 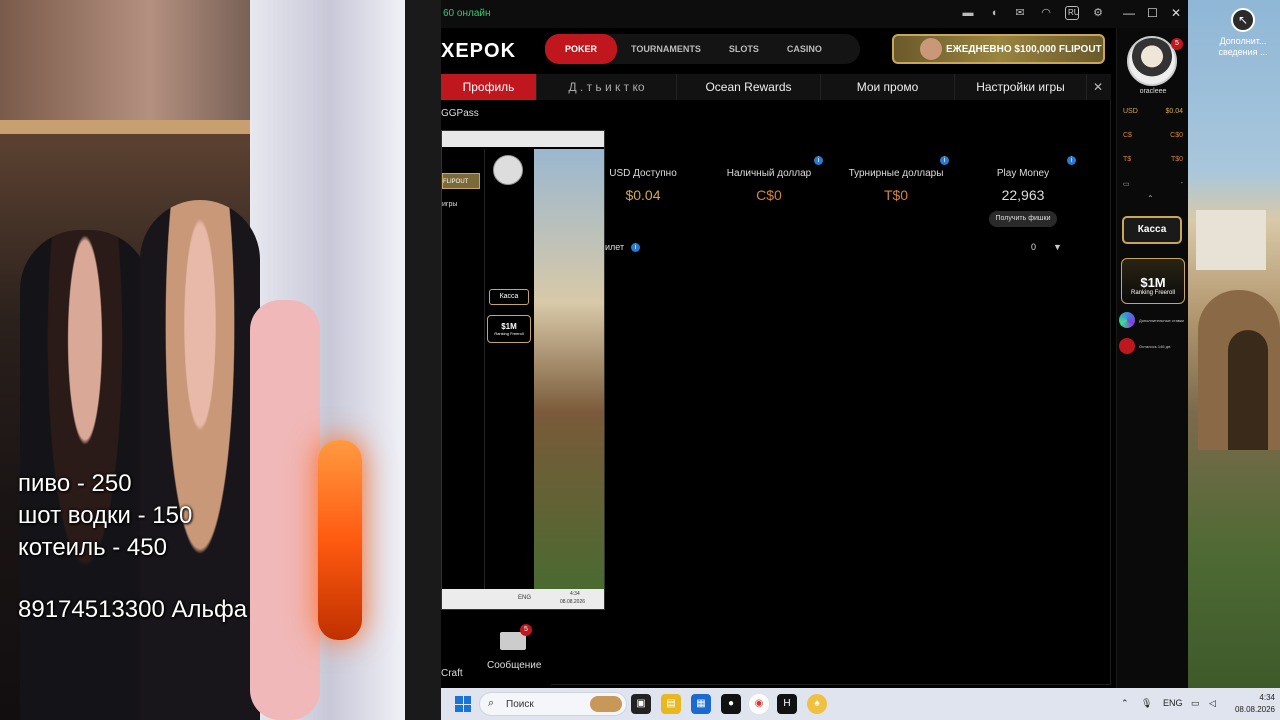 What do you see at coordinates (1127, 159) in the screenshot?
I see `currency-label: T$` at bounding box center [1127, 159].